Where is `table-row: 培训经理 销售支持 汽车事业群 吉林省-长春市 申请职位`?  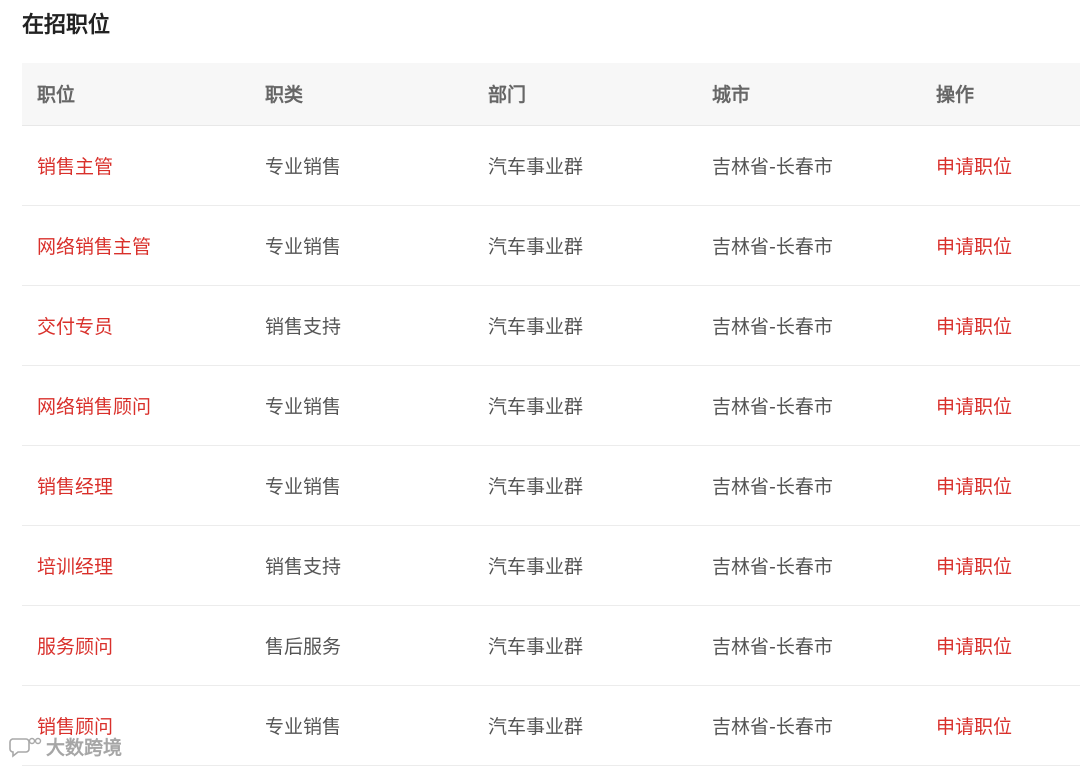 table-row: 培训经理 销售支持 汽车事业群 吉林省-长春市 申请职位 is located at coordinates (551, 565).